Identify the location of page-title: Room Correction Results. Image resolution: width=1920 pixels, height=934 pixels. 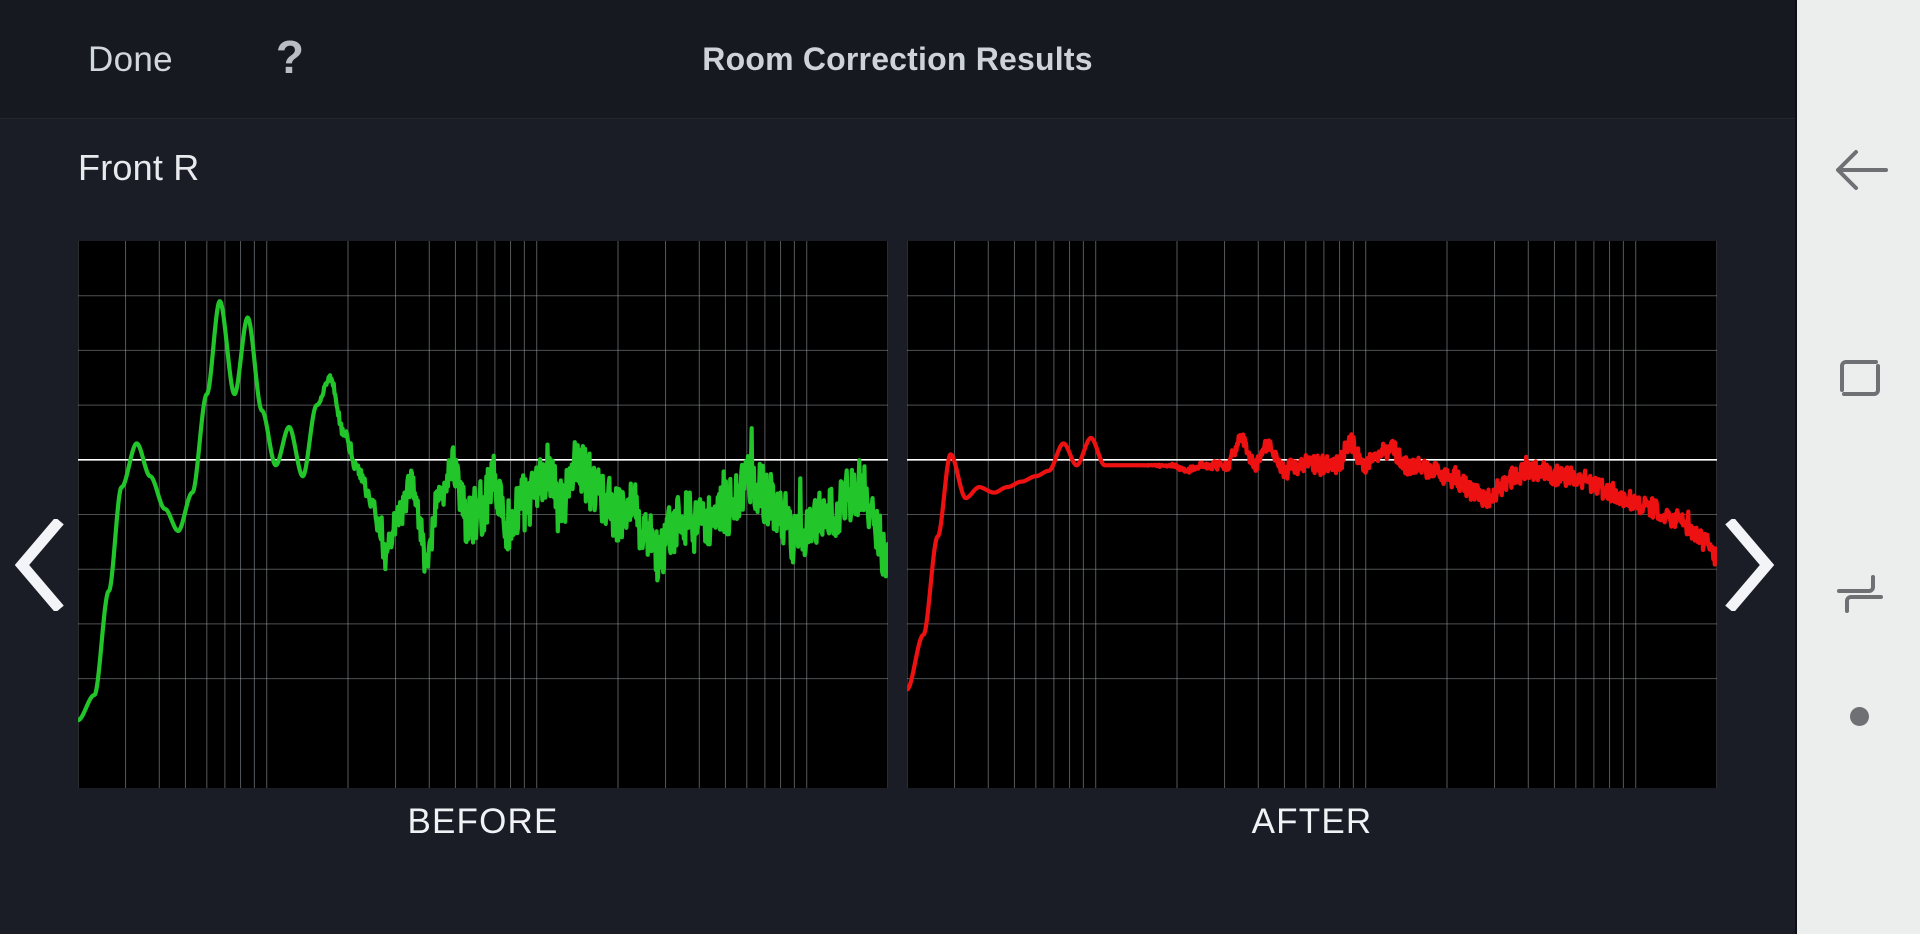
(897, 58).